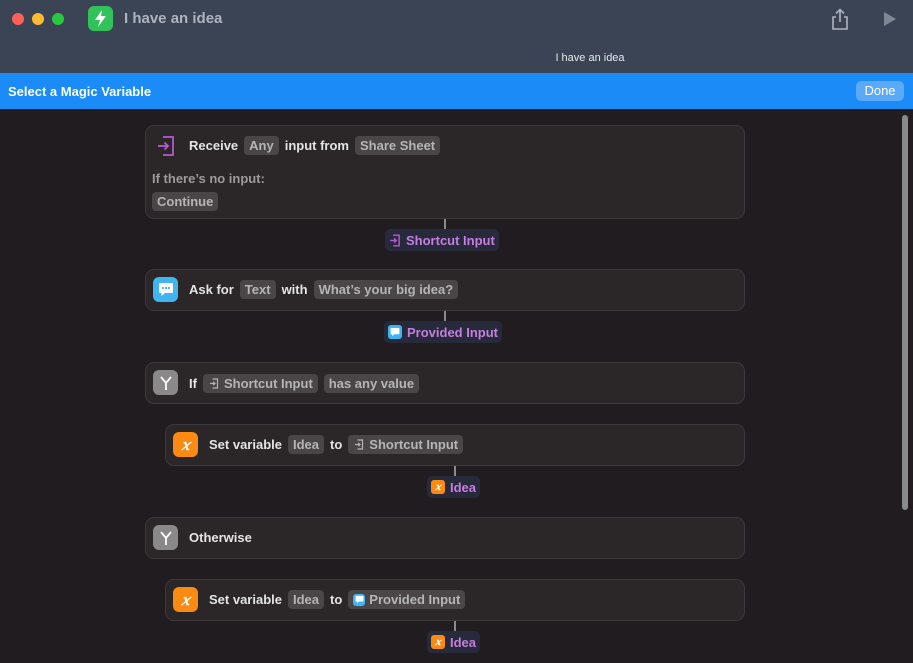 The image size is (913, 663). I want to click on ask-for-input-card: Ask for Text with What’s your big idea?, so click(445, 290).